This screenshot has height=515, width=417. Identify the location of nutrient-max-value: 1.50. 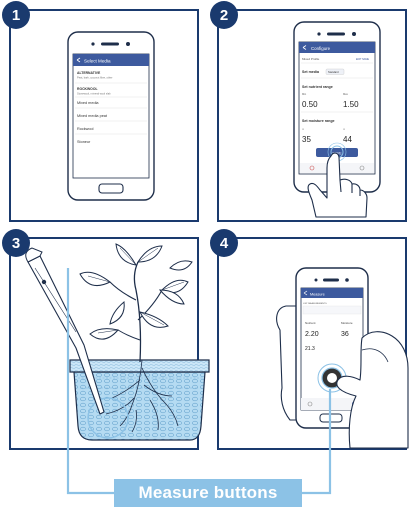
(351, 104).